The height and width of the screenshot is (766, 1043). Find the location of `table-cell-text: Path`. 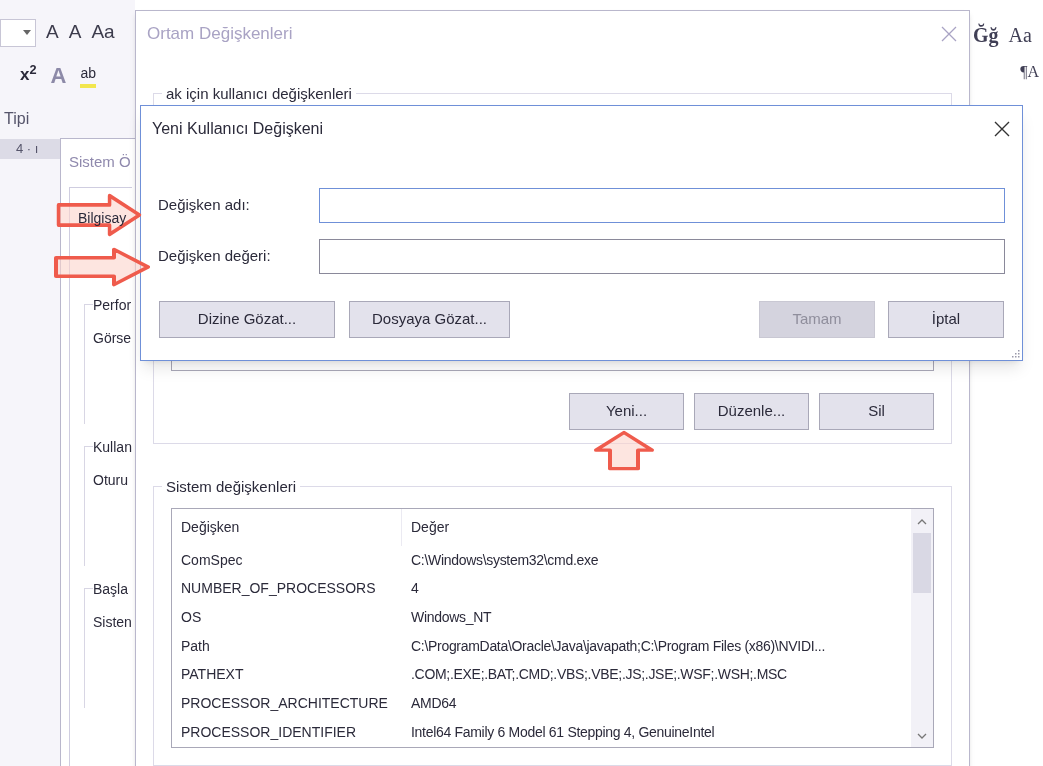

table-cell-text: Path is located at coordinates (195, 646).